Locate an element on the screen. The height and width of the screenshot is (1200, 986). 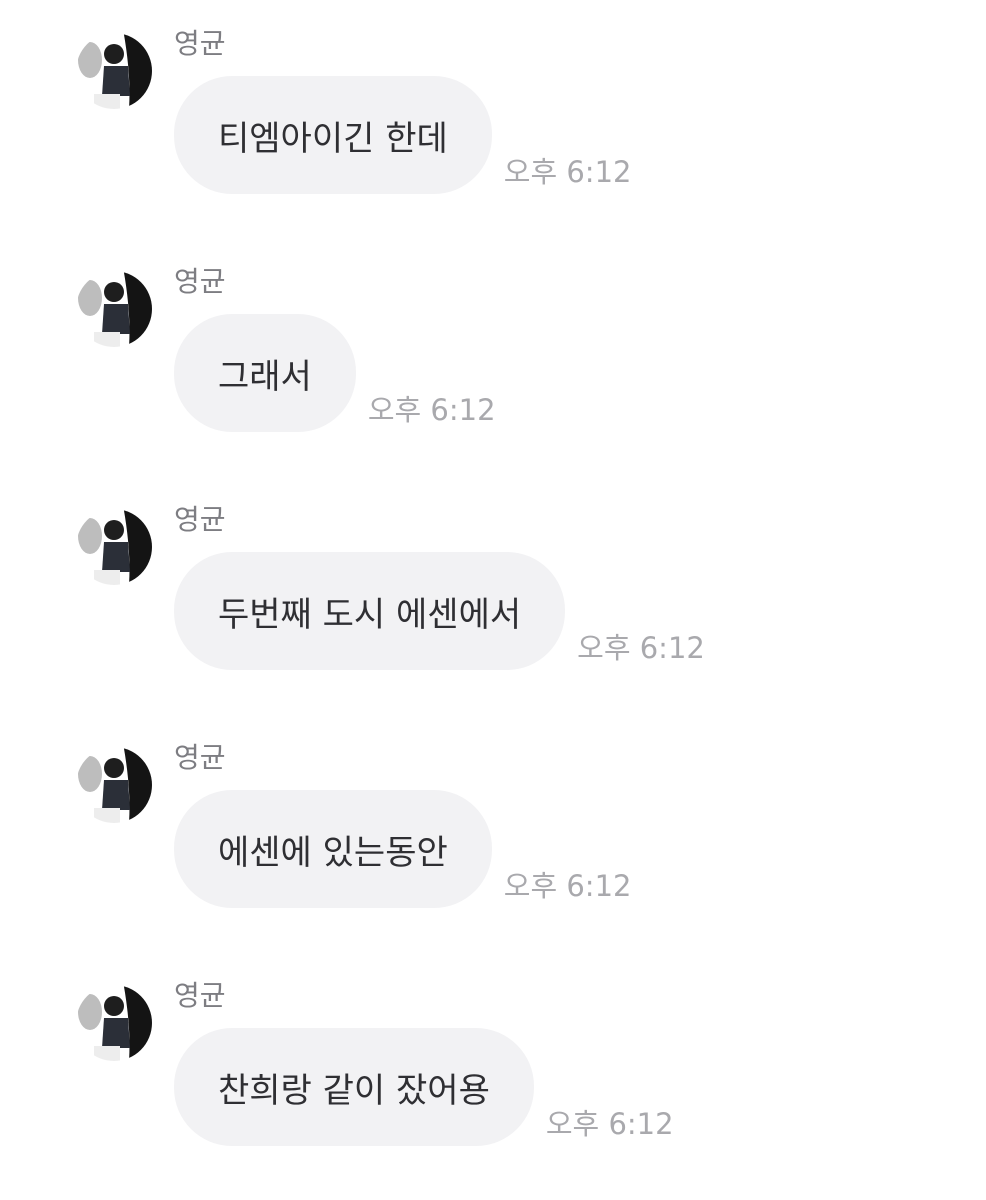
message-bubble: 두번째 도시 에센에서 is located at coordinates (370, 611).